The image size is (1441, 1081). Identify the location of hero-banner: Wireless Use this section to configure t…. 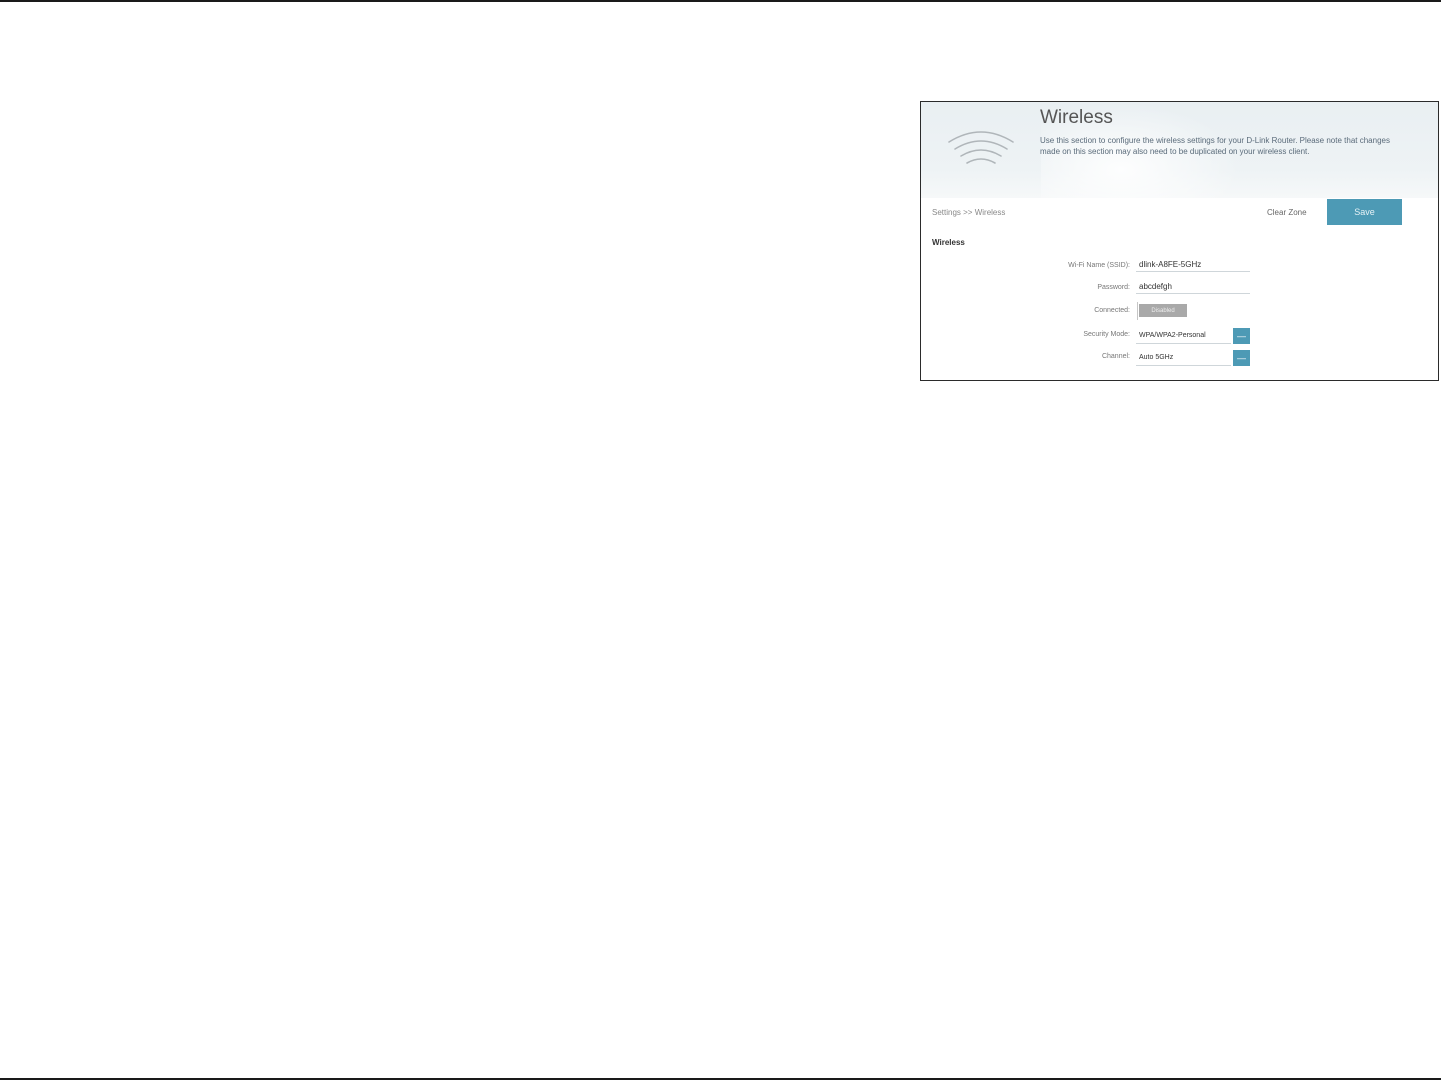
(1179, 150).